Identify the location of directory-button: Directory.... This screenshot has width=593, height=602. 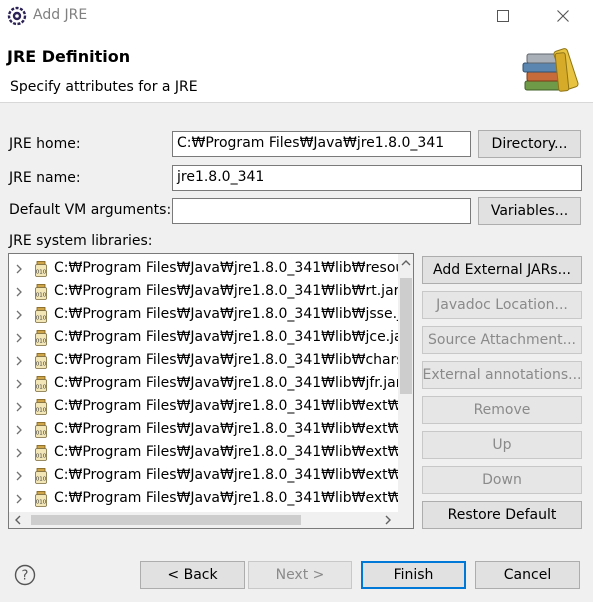
(529, 144).